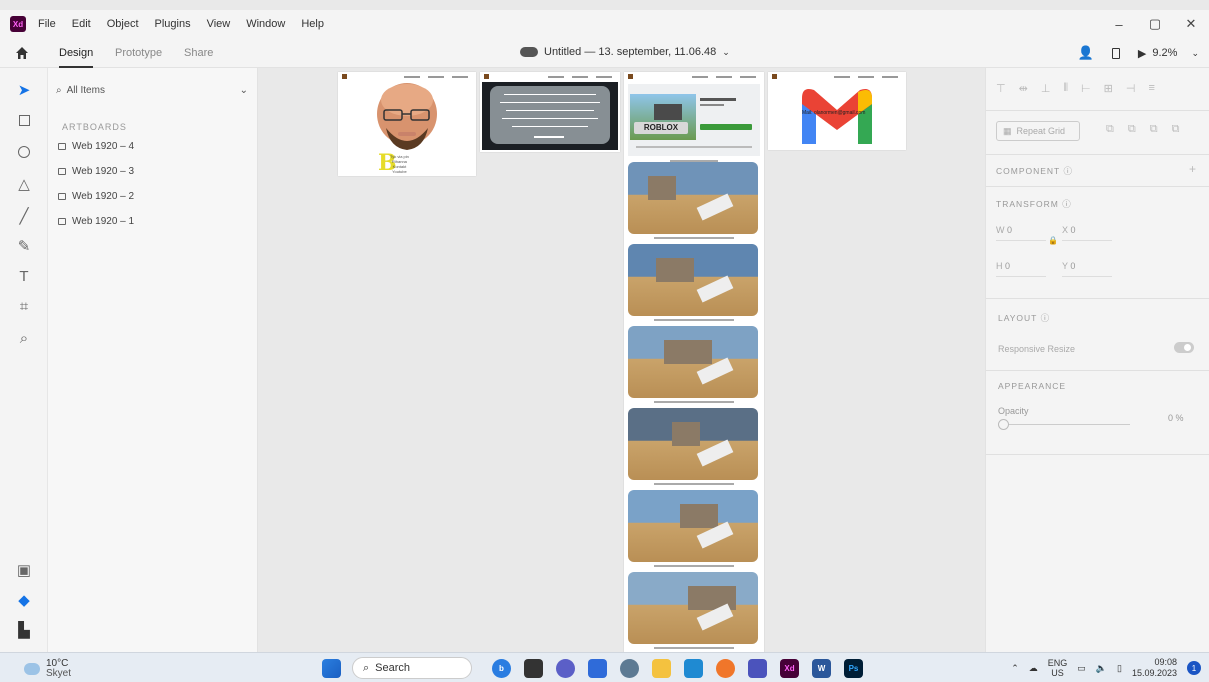 The height and width of the screenshot is (682, 1209). I want to click on volume-icon: 🔈, so click(1101, 668).